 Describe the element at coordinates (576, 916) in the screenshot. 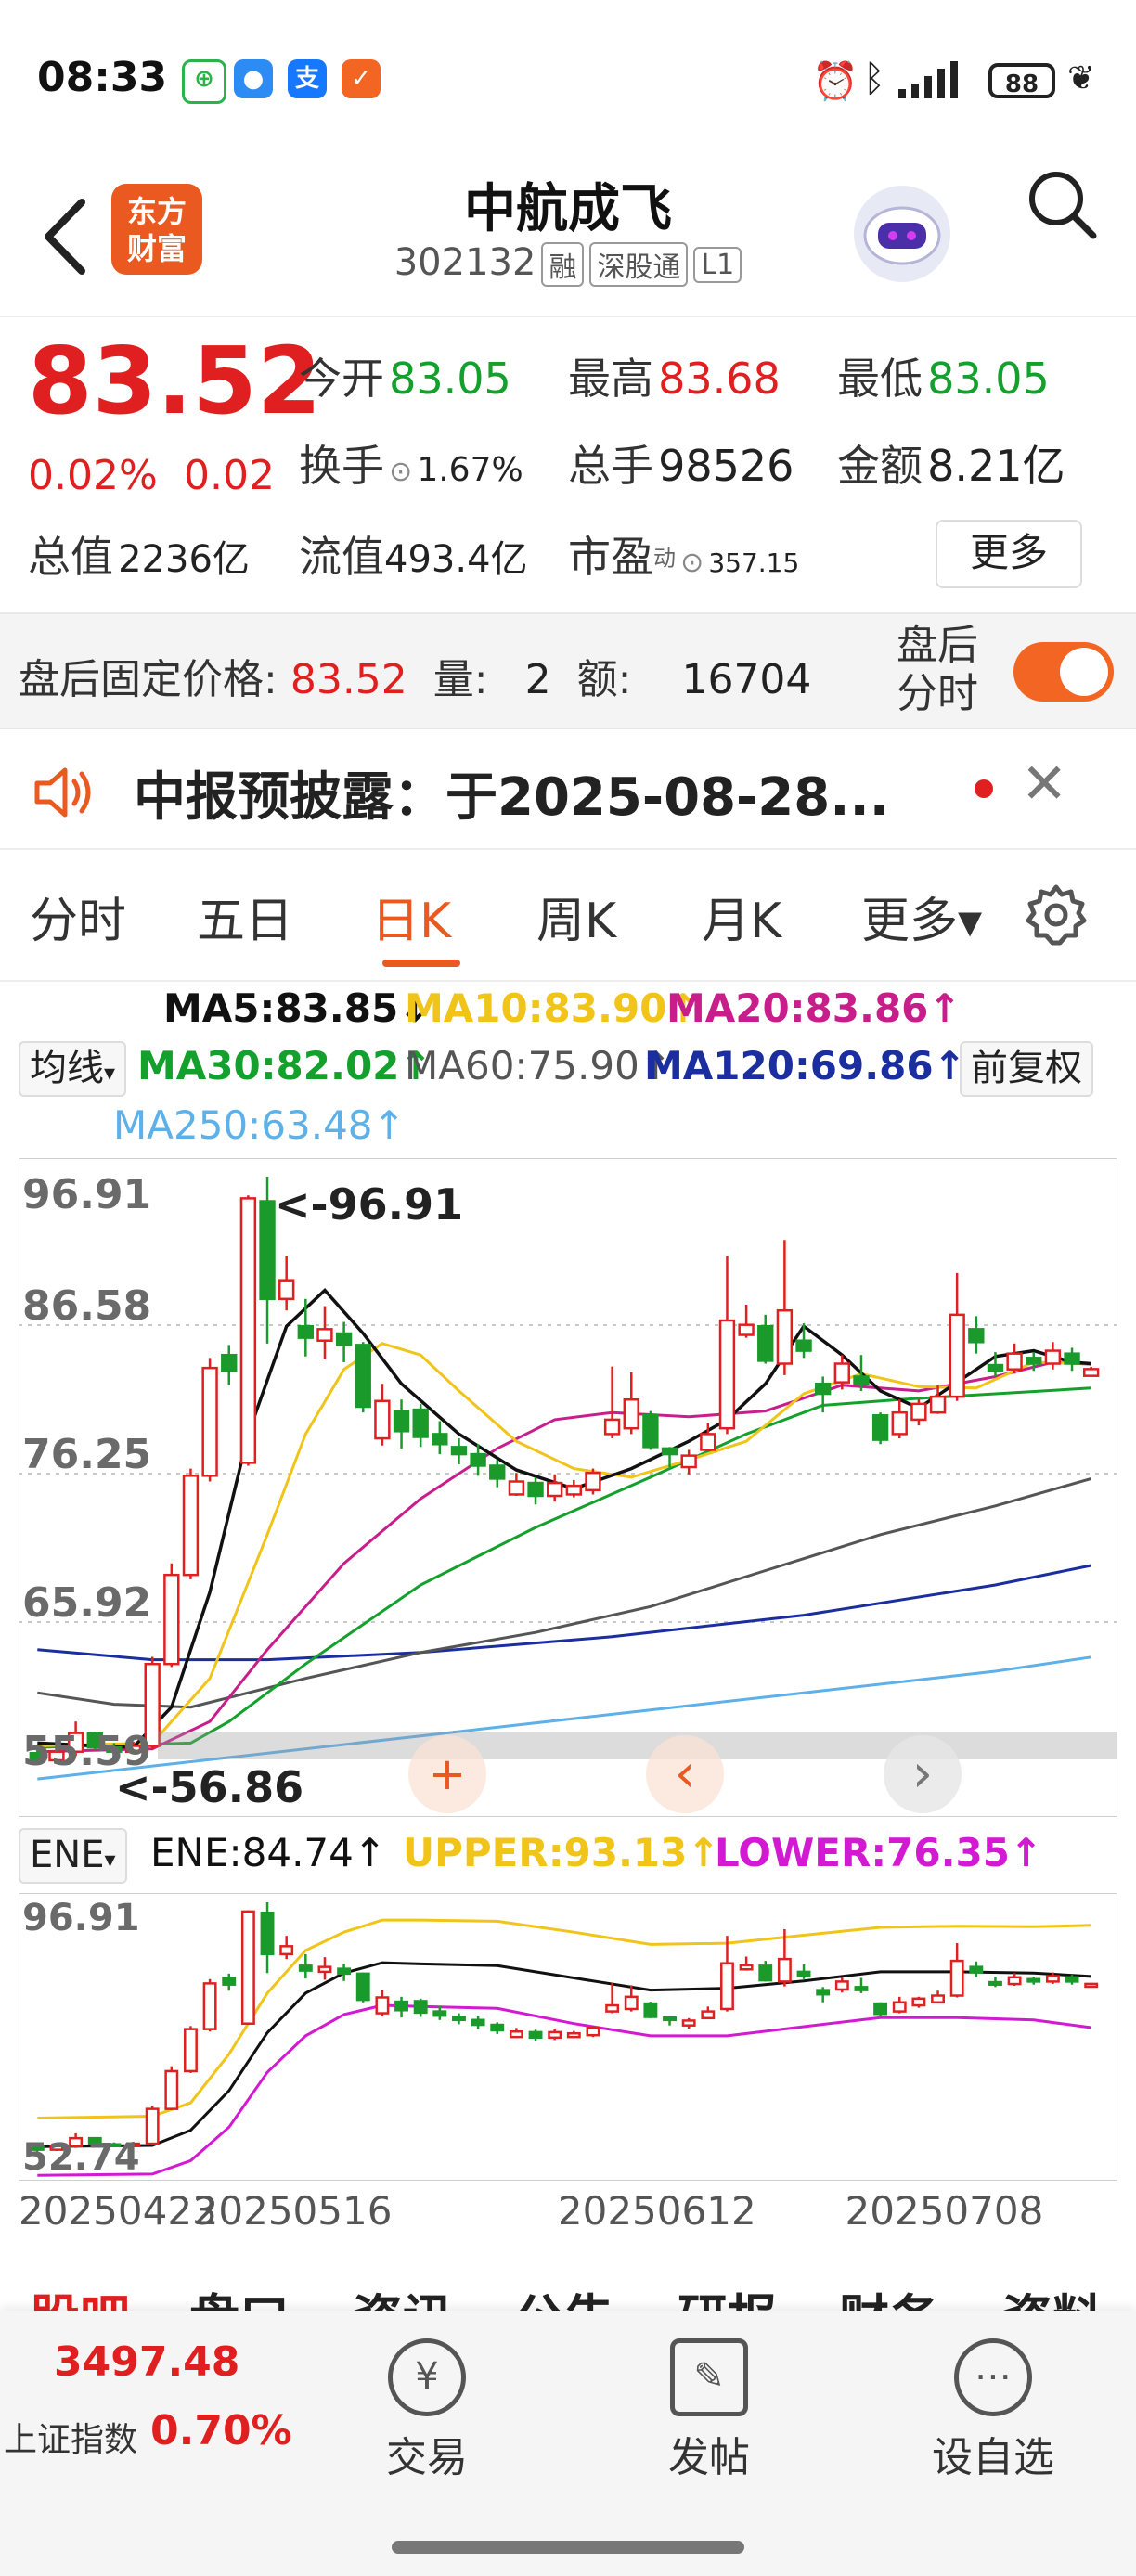

I see `tab-week-k: 周K` at that location.